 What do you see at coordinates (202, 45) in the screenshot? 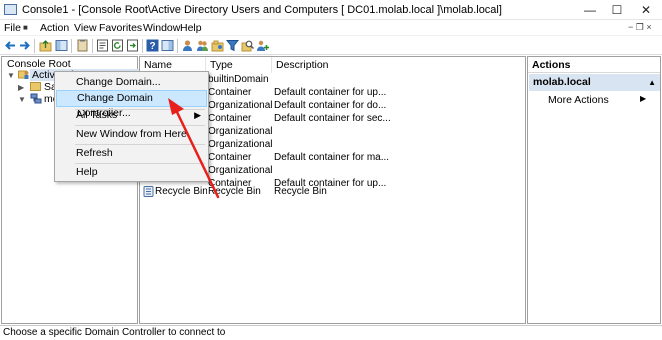
I see `new-group-icon` at bounding box center [202, 45].